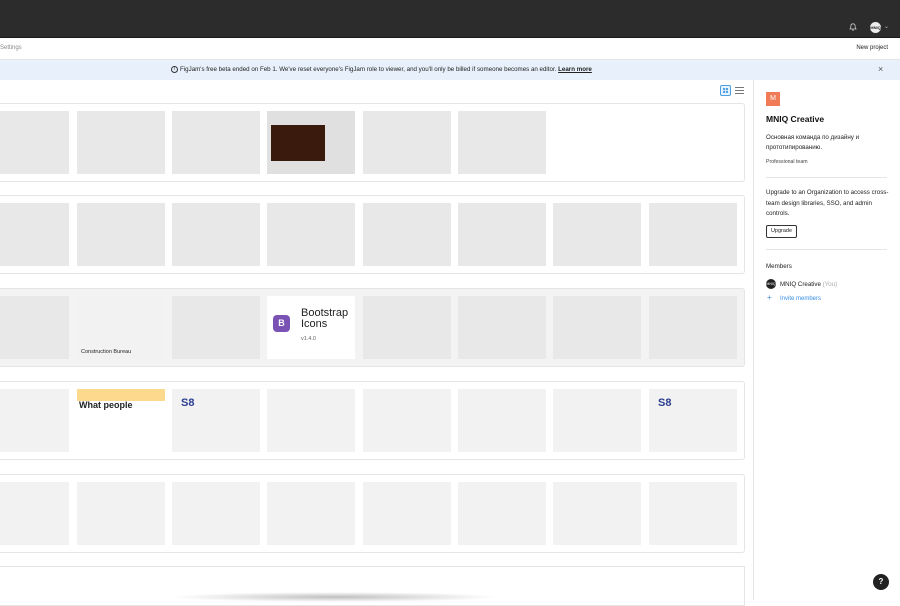  Describe the element at coordinates (771, 284) in the screenshot. I see `member-avatar: MNIQ` at that location.